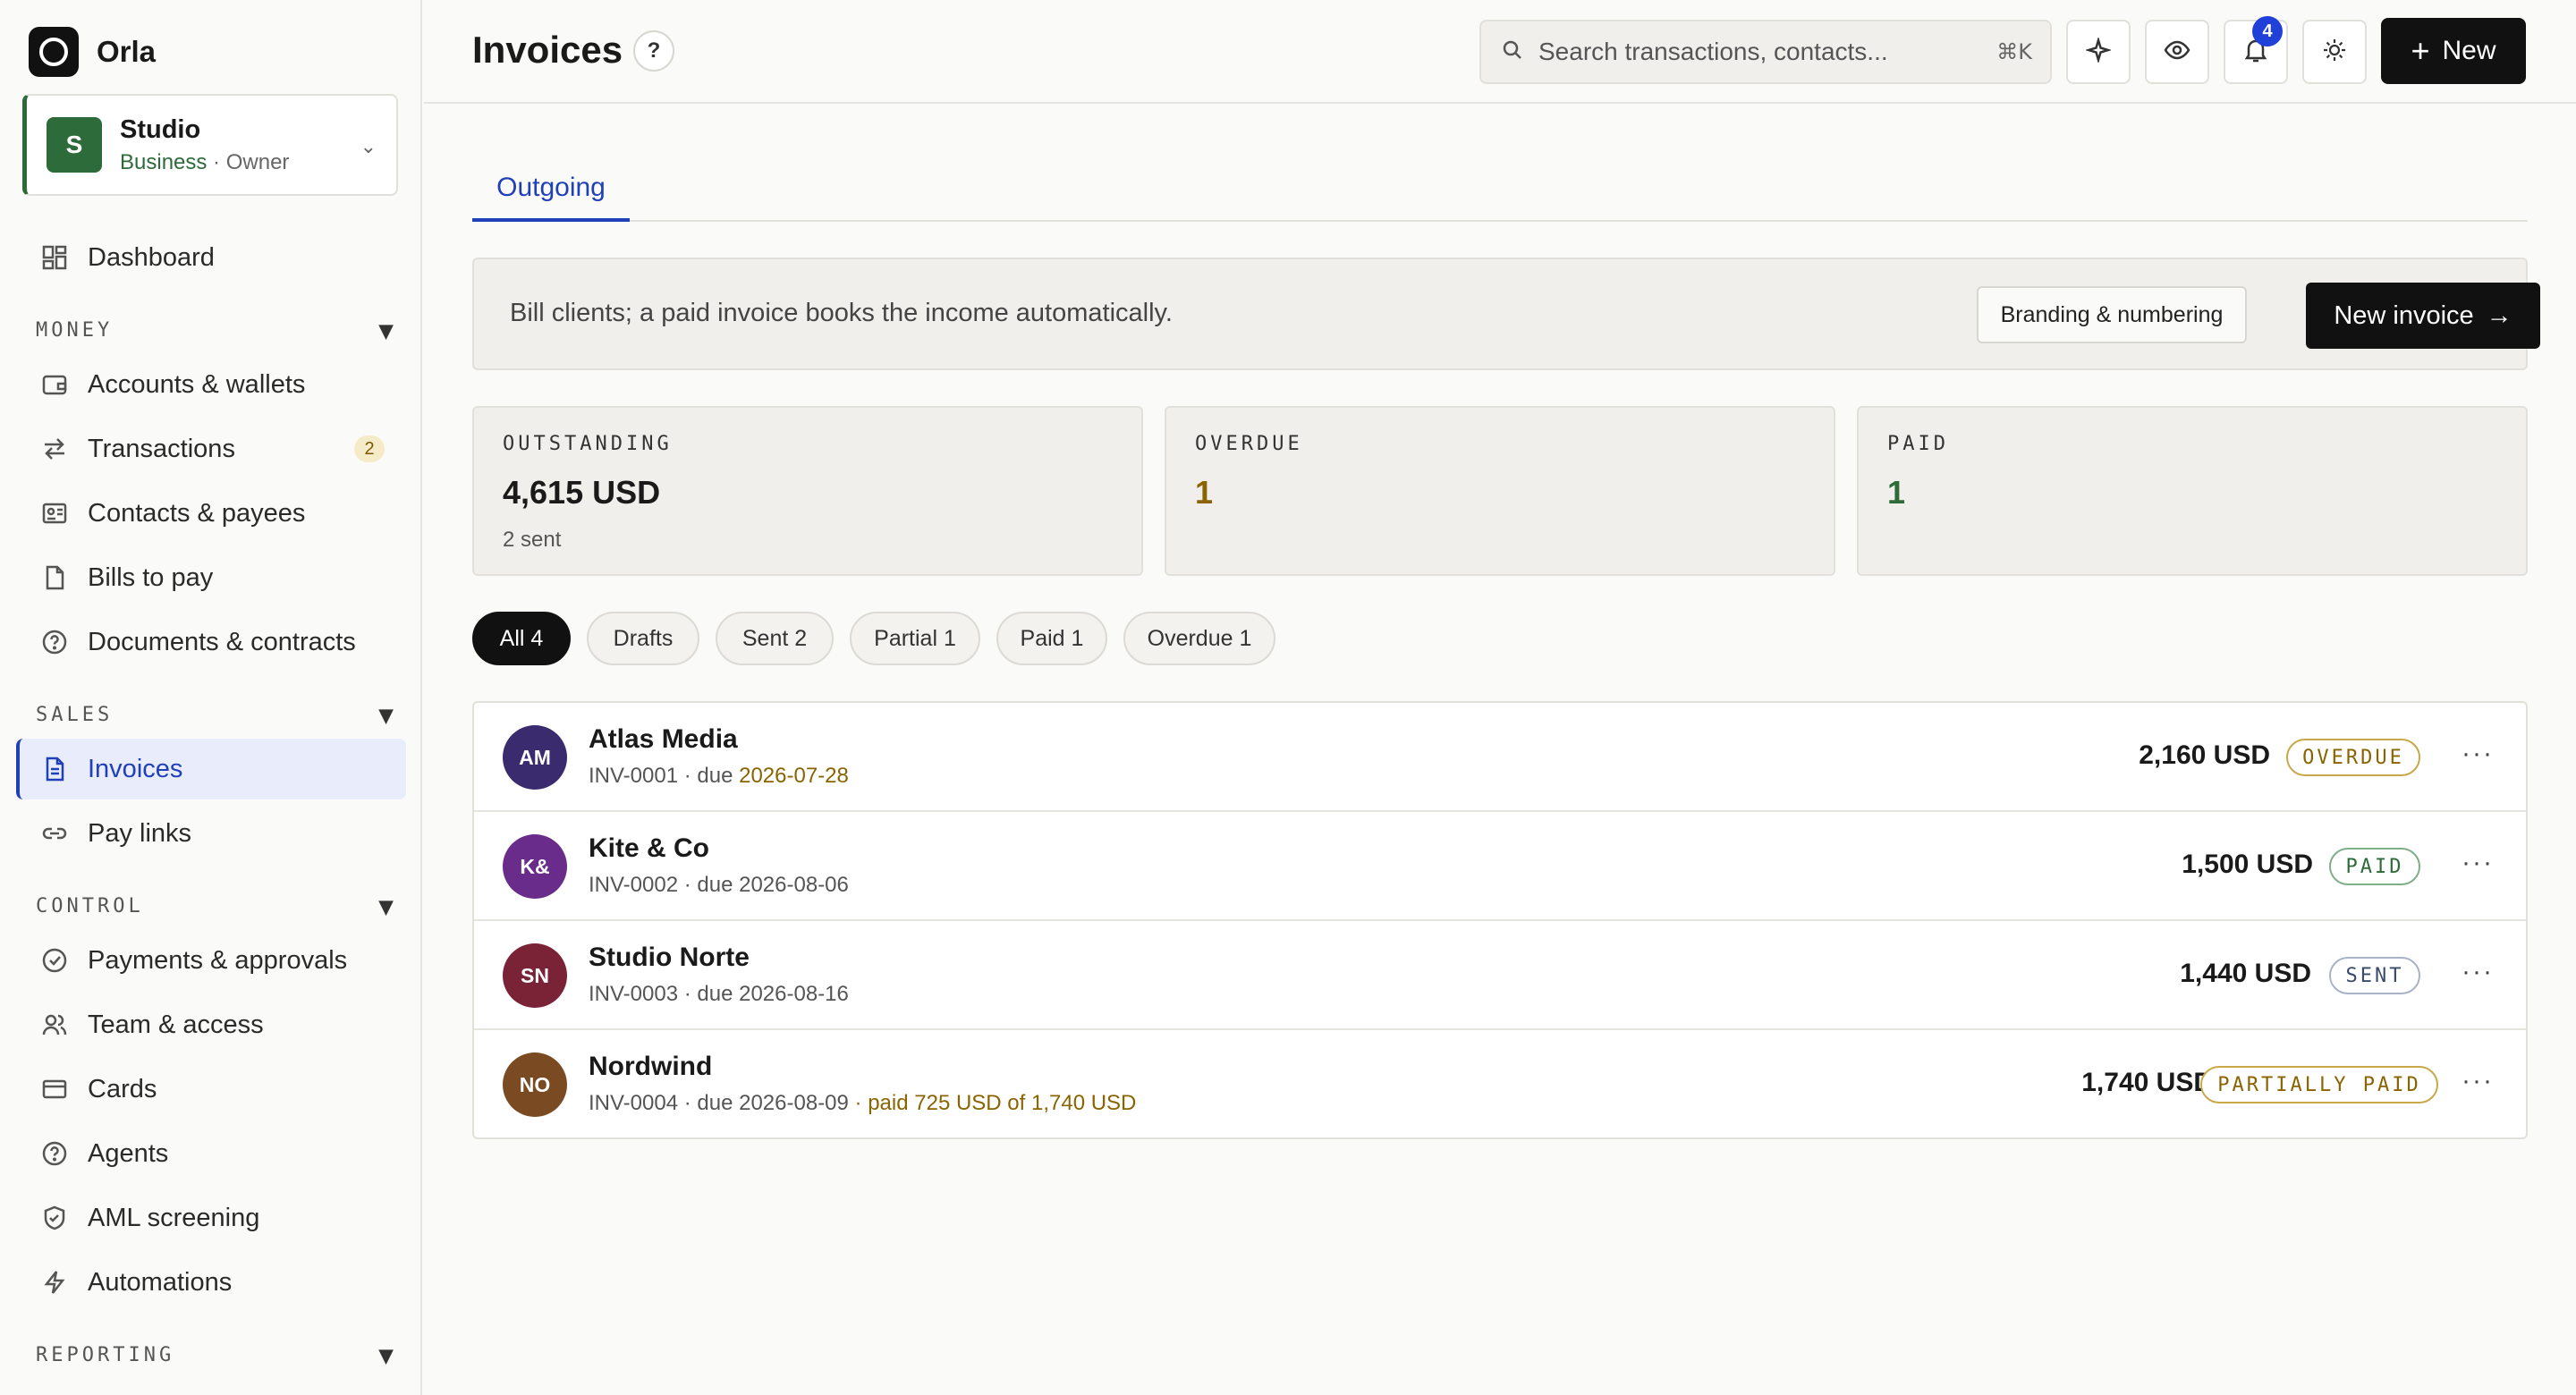 The height and width of the screenshot is (1395, 2576). What do you see at coordinates (2098, 52) in the screenshot?
I see `ai-sparkle-button` at bounding box center [2098, 52].